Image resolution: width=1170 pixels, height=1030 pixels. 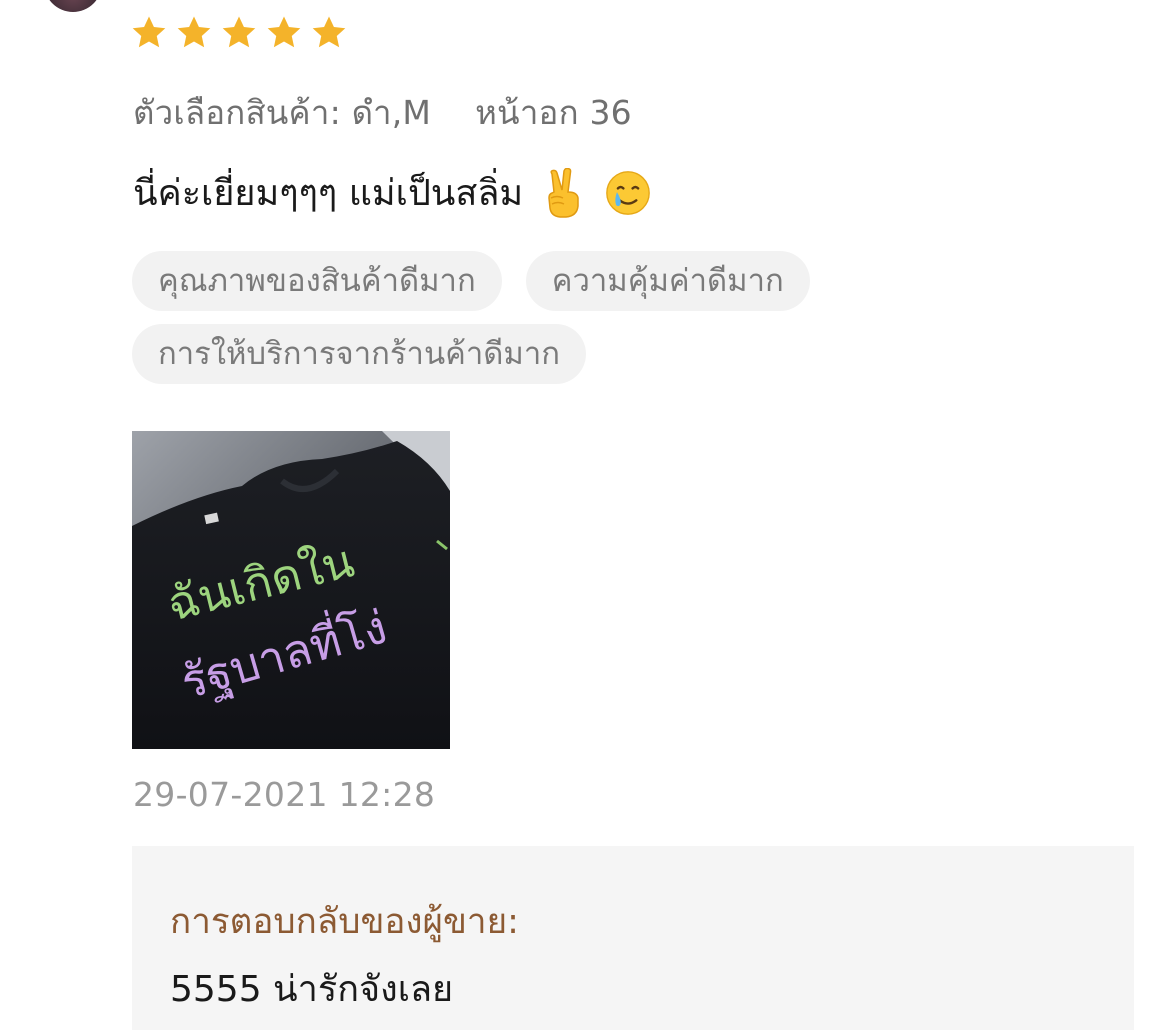 I want to click on review-timestamp: 29-07-2021 12:28, so click(x=284, y=794).